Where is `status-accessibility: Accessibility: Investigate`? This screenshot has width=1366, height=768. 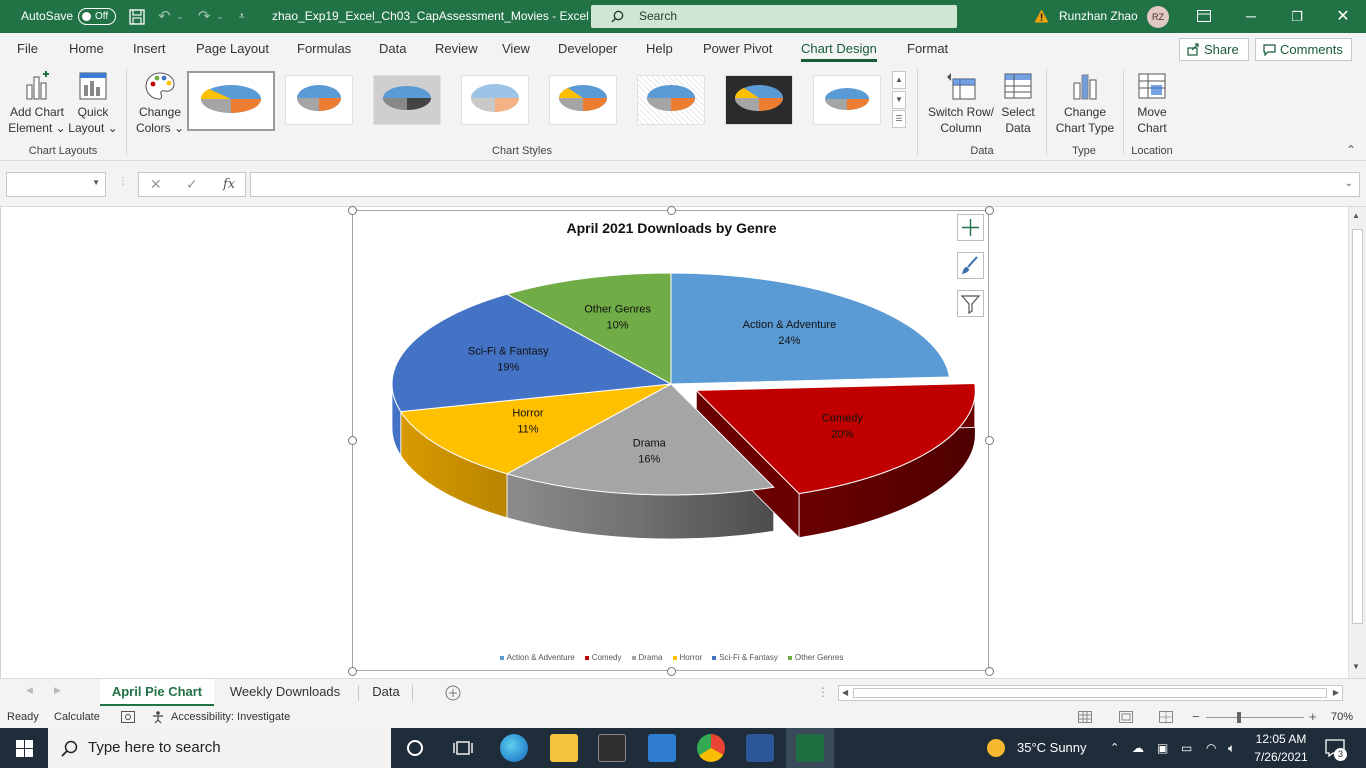
status-accessibility: Accessibility: Investigate is located at coordinates (230, 717).